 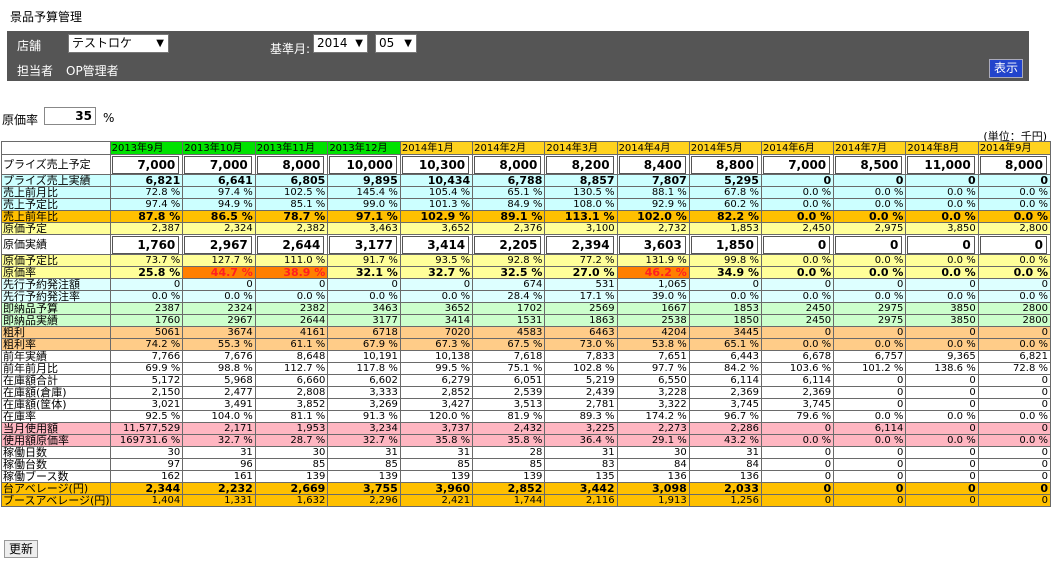 What do you see at coordinates (340, 43) in the screenshot?
I see `year-select: 2014 ▼` at bounding box center [340, 43].